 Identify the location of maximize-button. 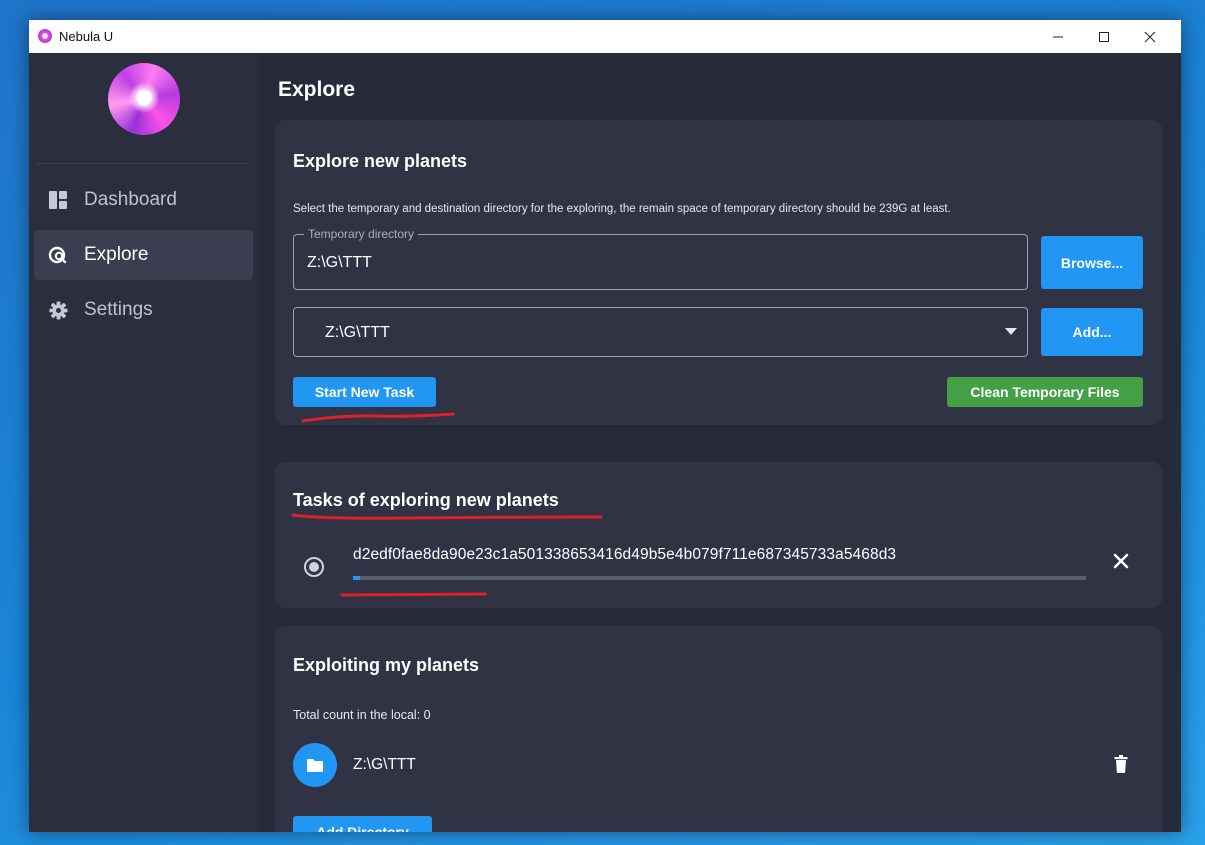
(1104, 36).